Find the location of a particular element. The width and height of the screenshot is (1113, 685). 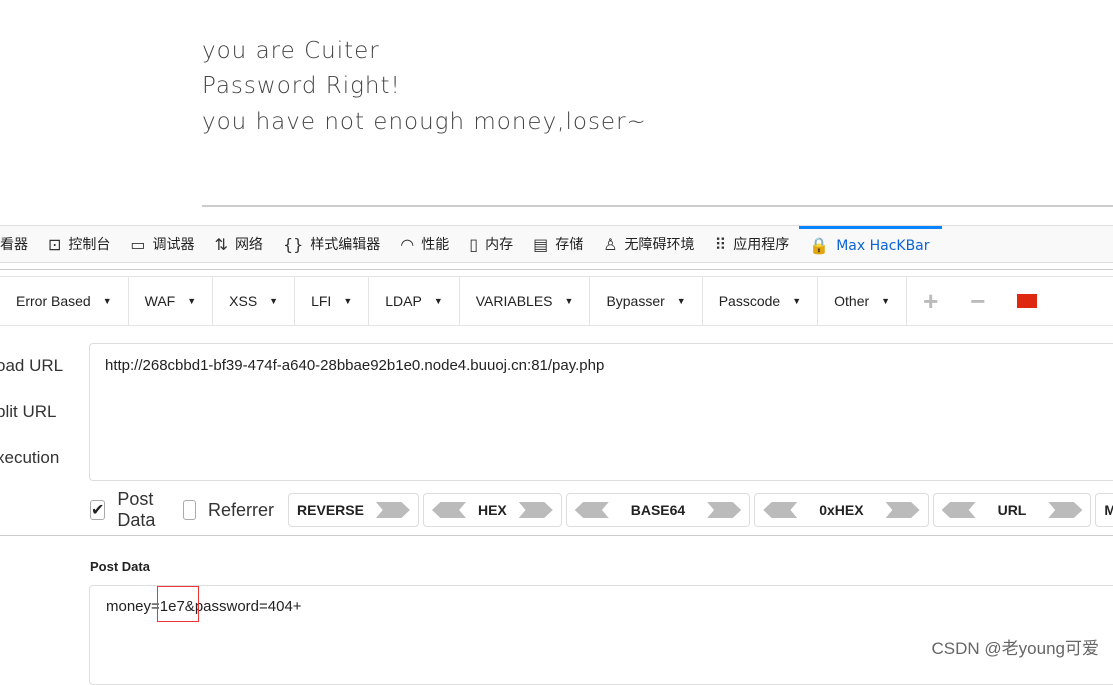

reverse-button: REVERSE is located at coordinates (353, 510).